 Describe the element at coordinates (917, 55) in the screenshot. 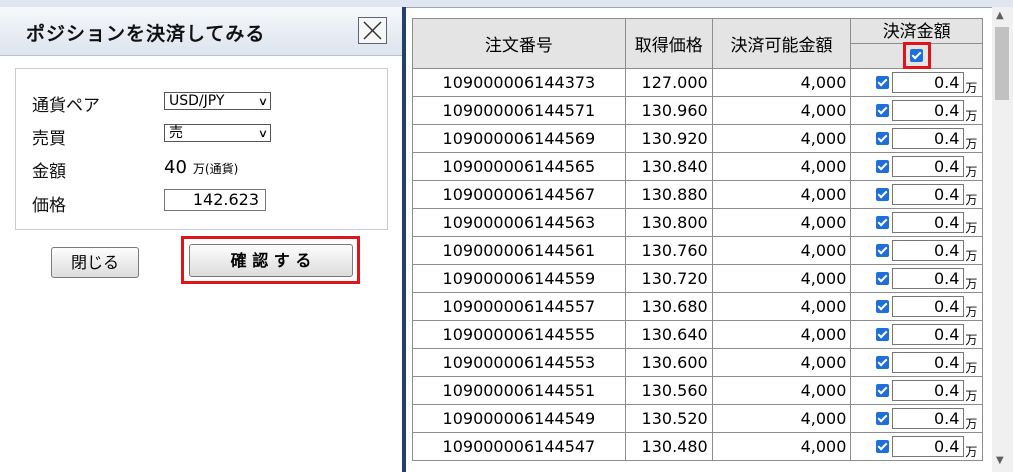

I see `select-all-checkbox` at that location.